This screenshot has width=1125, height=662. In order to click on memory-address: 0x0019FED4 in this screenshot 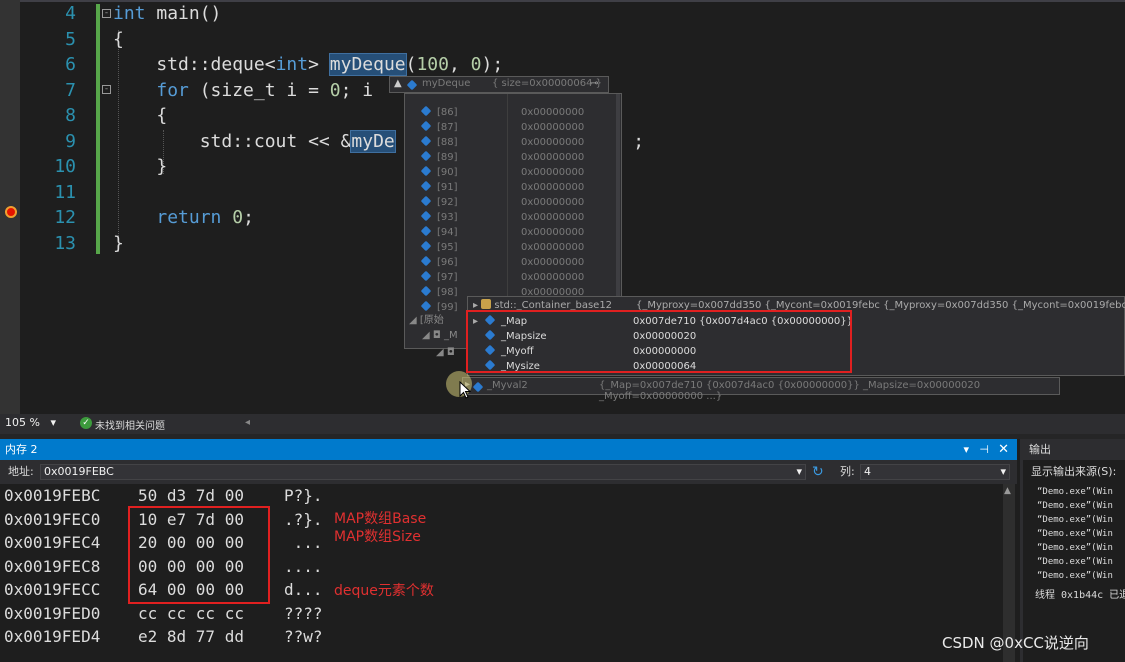, I will do `click(52, 636)`.